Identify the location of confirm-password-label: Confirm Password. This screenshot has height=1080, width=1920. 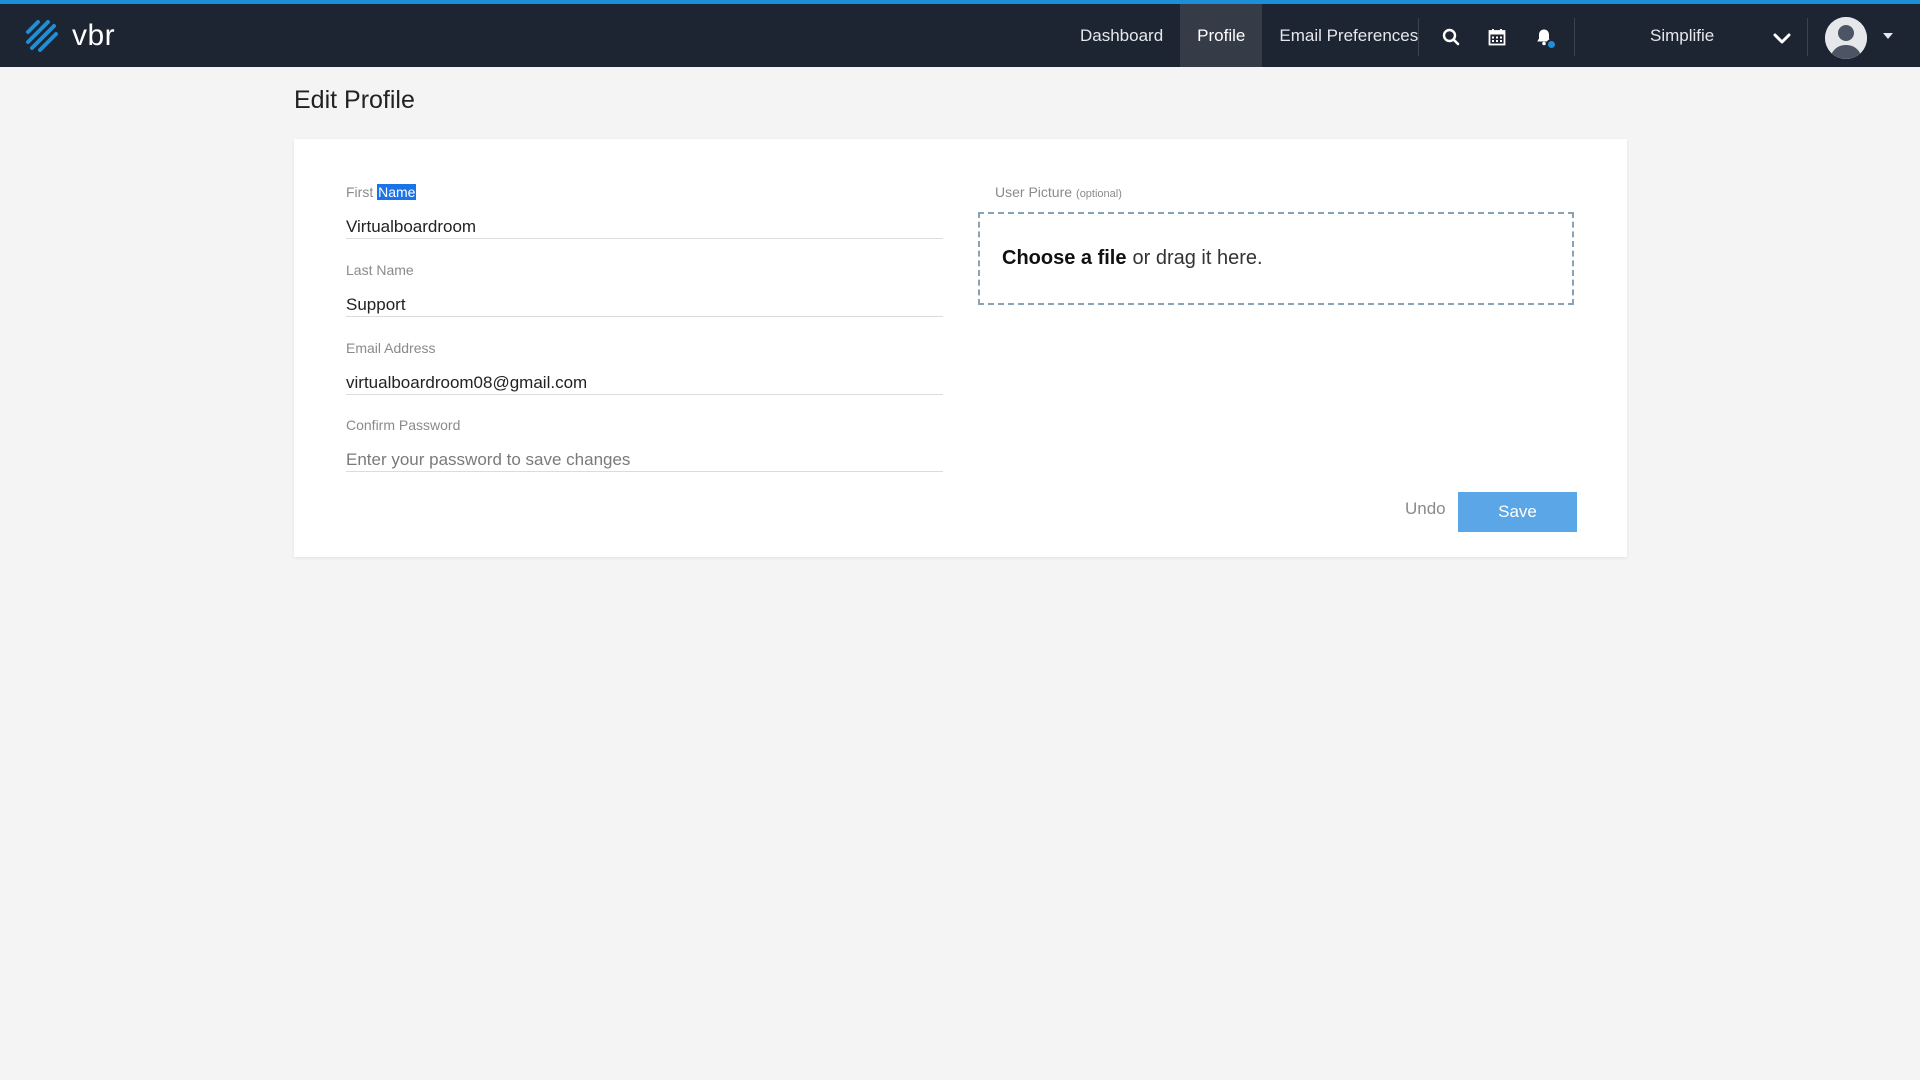
(403, 425).